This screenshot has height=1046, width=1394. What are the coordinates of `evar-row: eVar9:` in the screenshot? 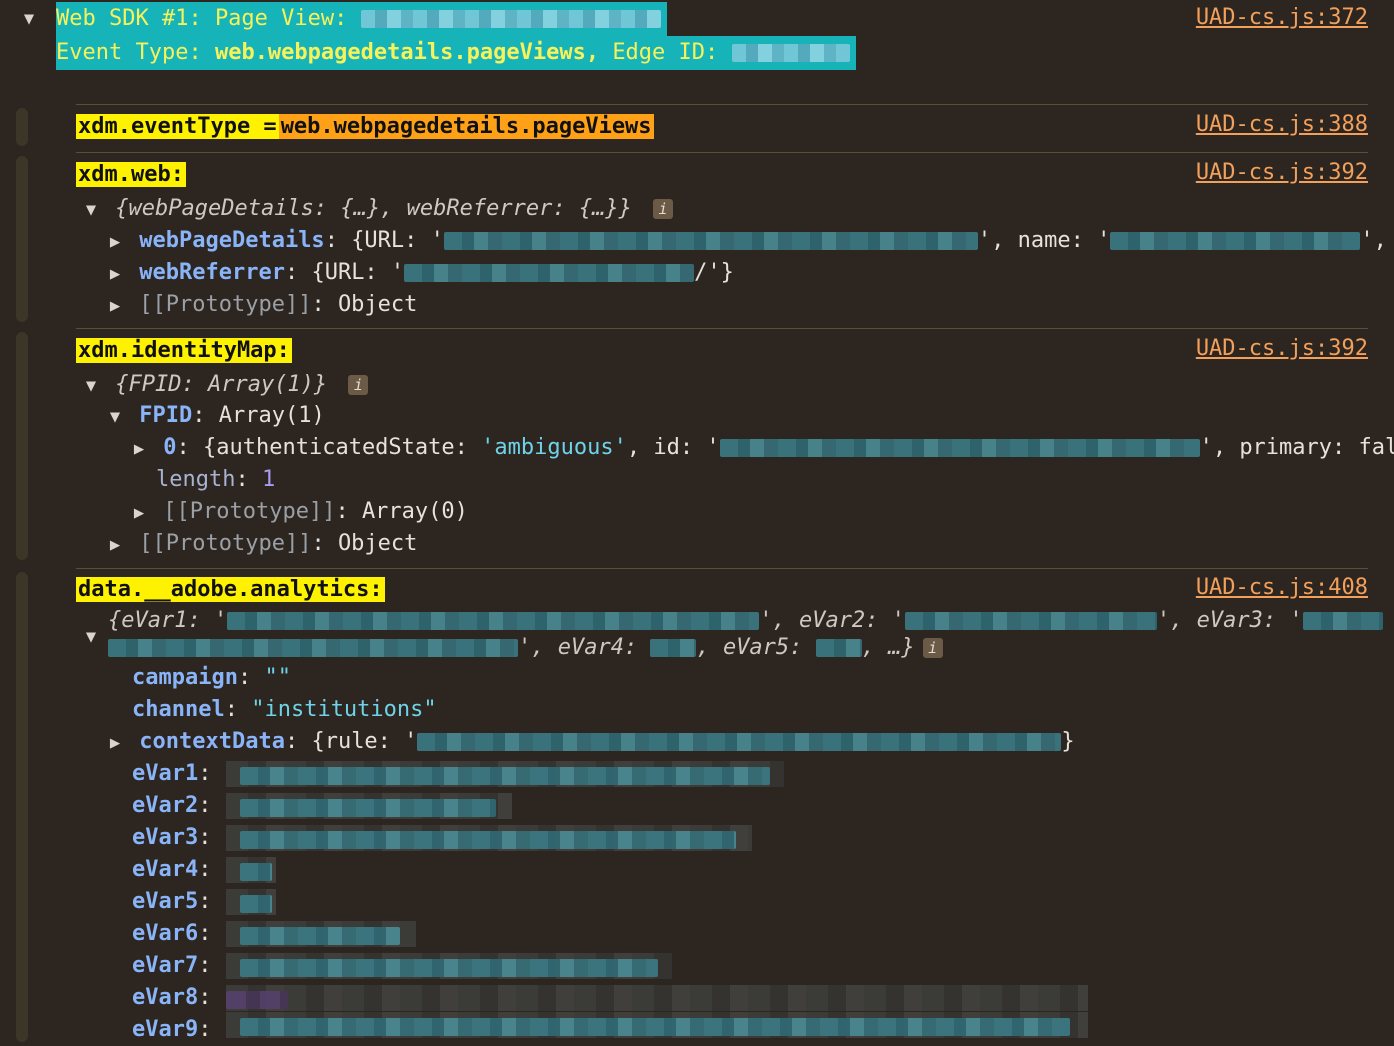 It's located at (172, 1029).